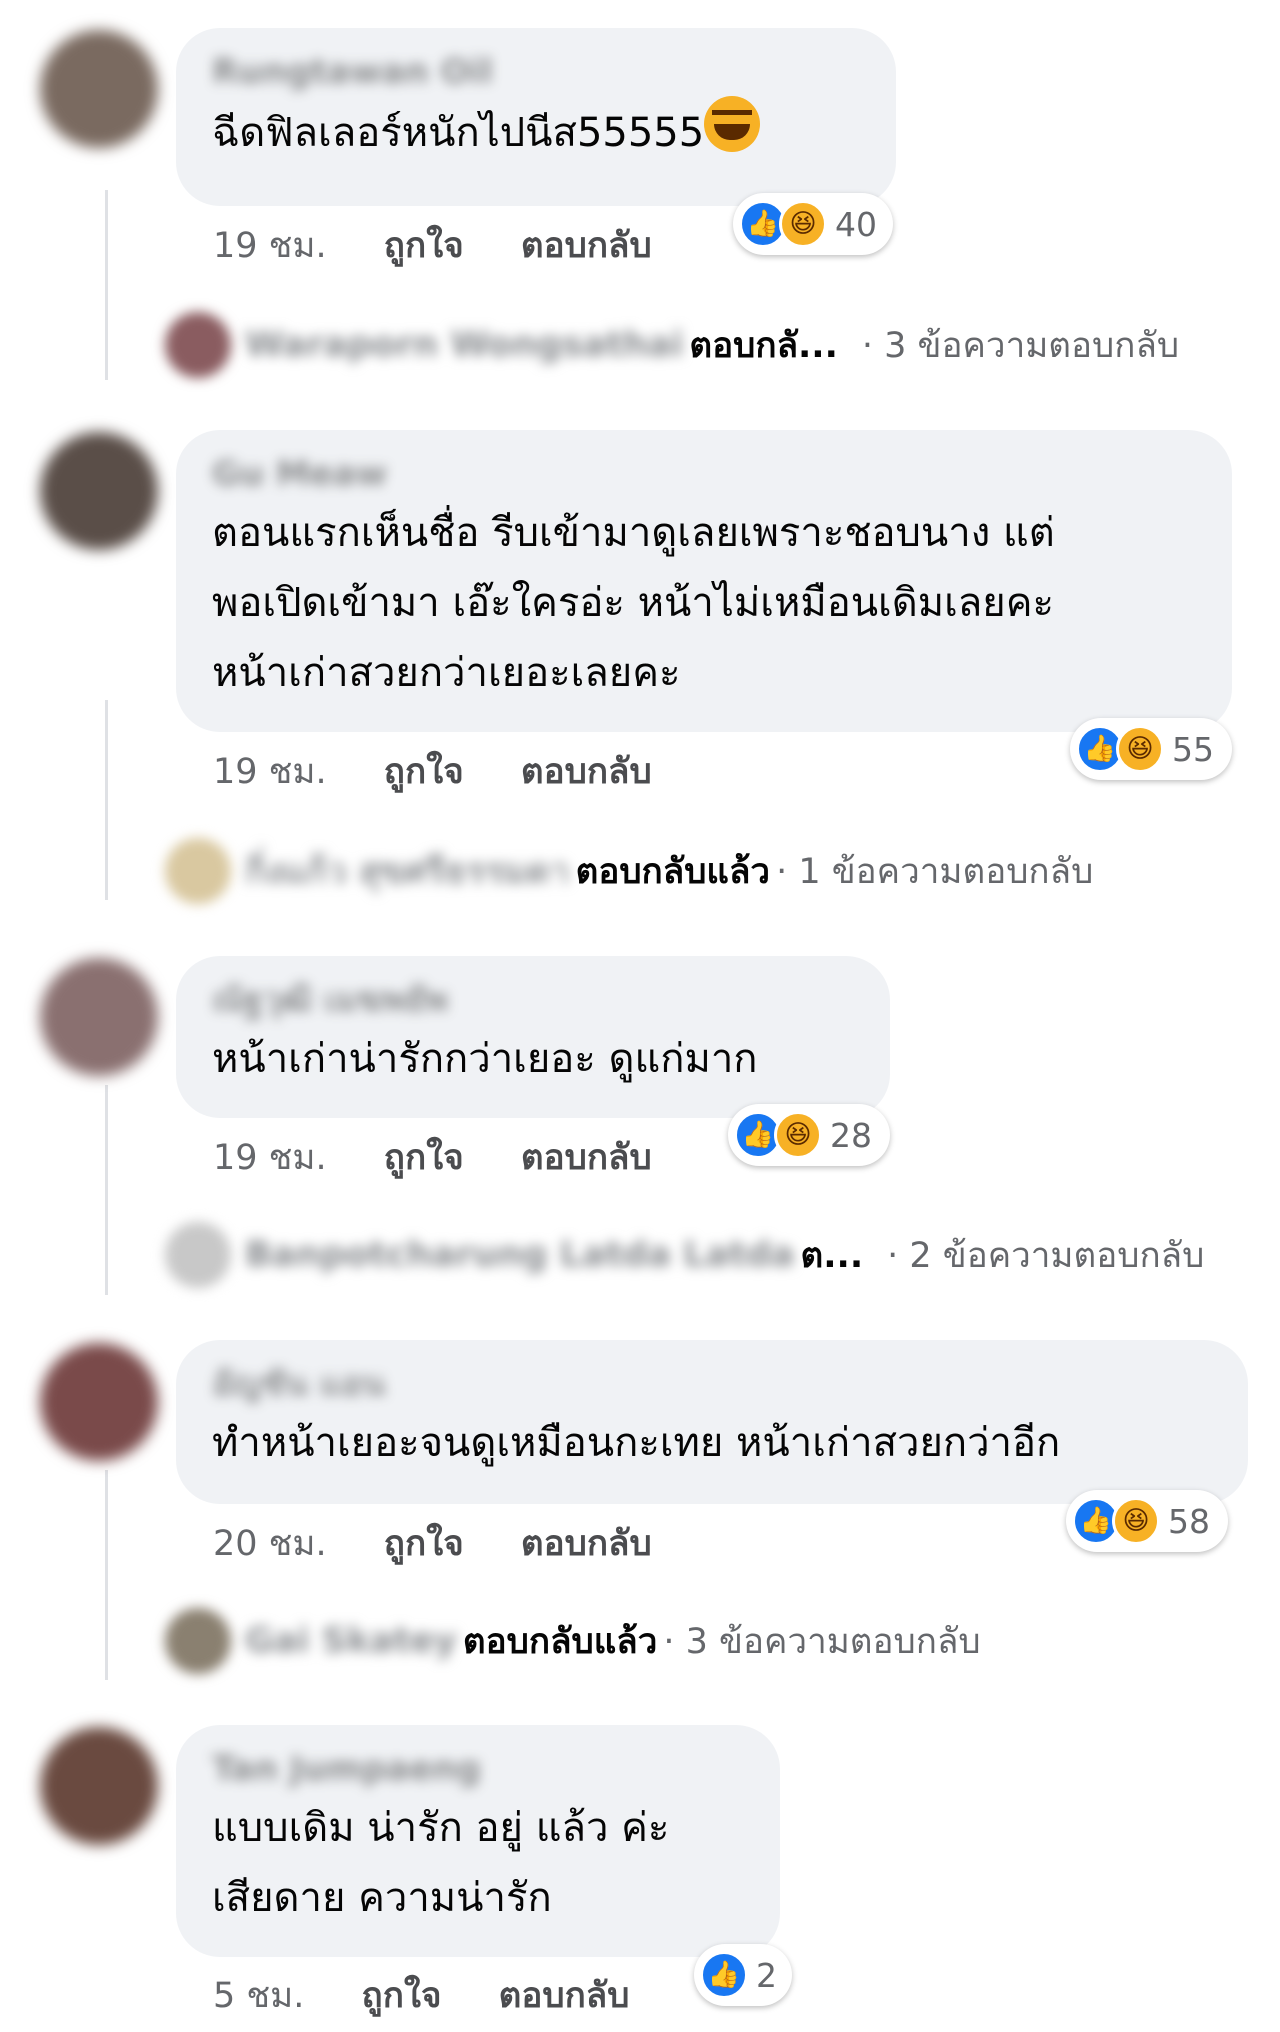 The width and height of the screenshot is (1280, 2032). I want to click on comment-author: Gu Meaw, so click(703, 474).